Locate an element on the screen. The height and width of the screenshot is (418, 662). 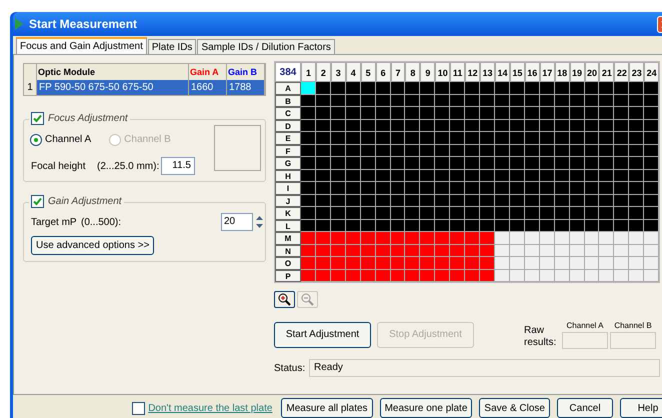
column-header: 13 is located at coordinates (487, 72).